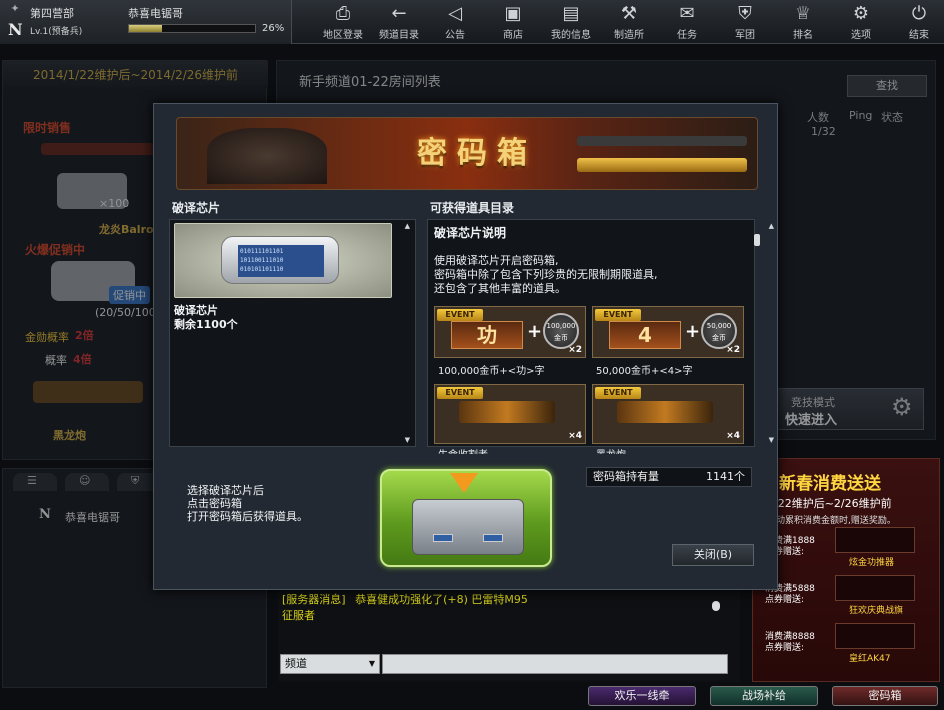 This screenshot has width=944, height=710. Describe the element at coordinates (645, 335) in the screenshot. I see `prize-glyph: 4` at that location.